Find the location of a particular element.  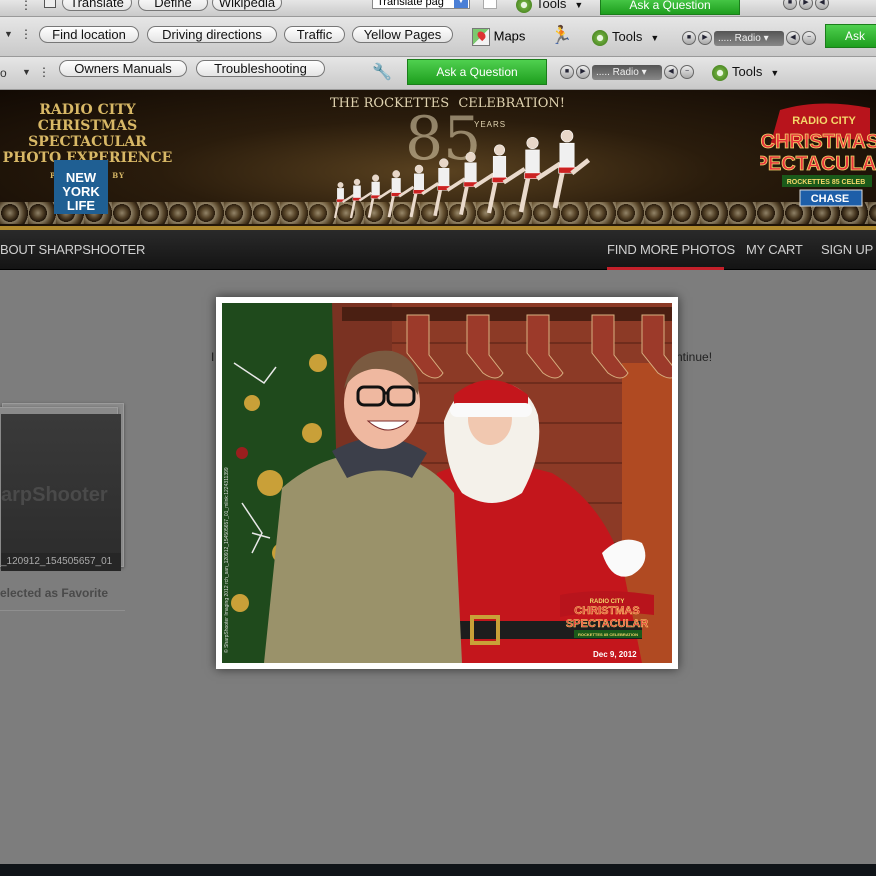

years-label: YEARS is located at coordinates (490, 124).